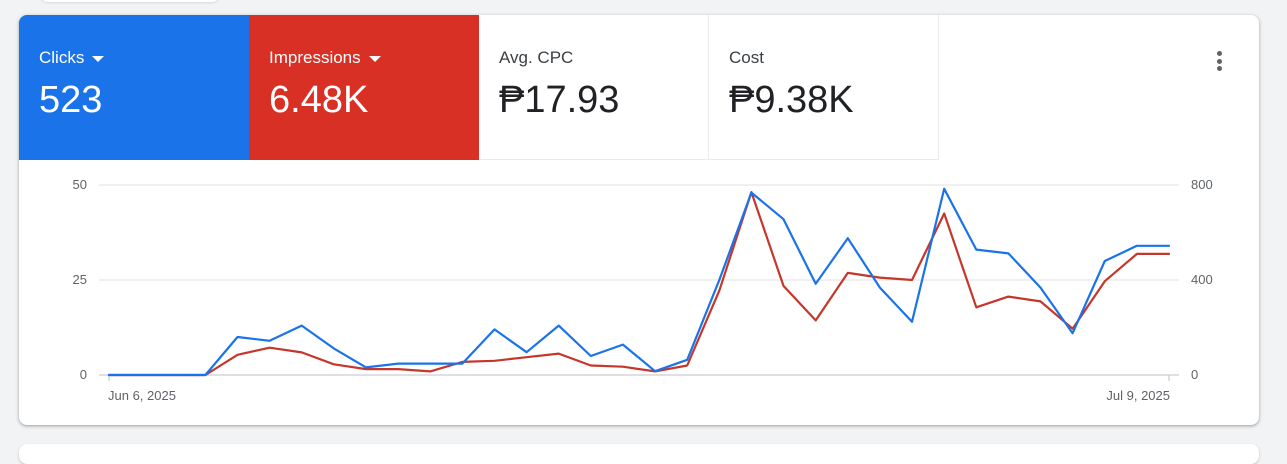 The image size is (1287, 464). Describe the element at coordinates (1138, 395) in the screenshot. I see `x-tick-label: Jul 9, 2025` at that location.